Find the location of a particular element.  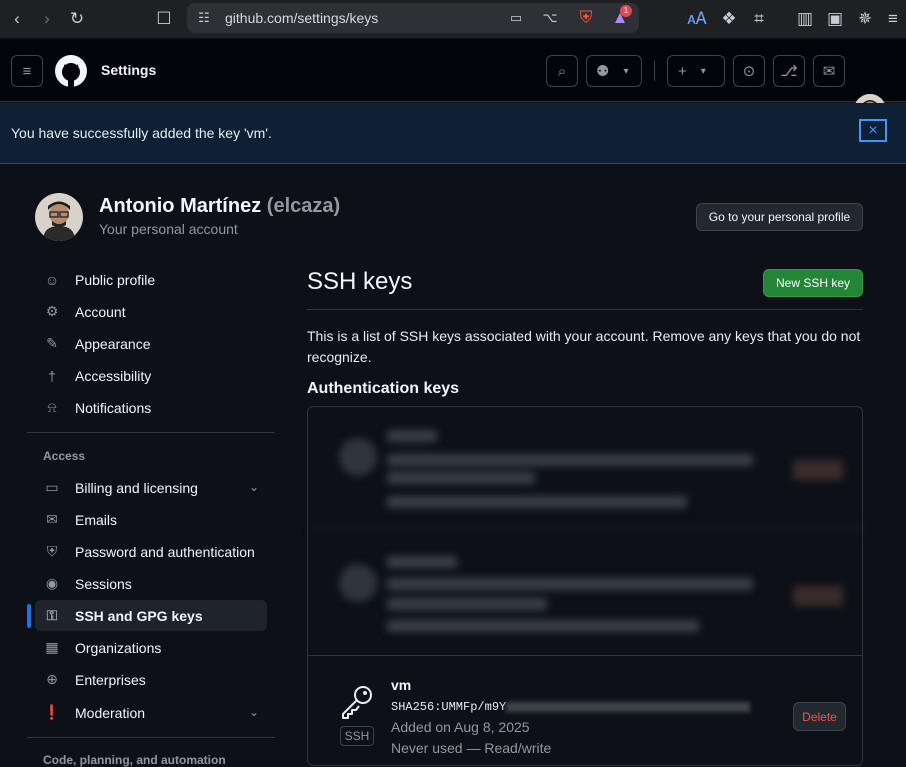

sidebar-item-password-authentication: ⛨ Password and authentication is located at coordinates (151, 551).